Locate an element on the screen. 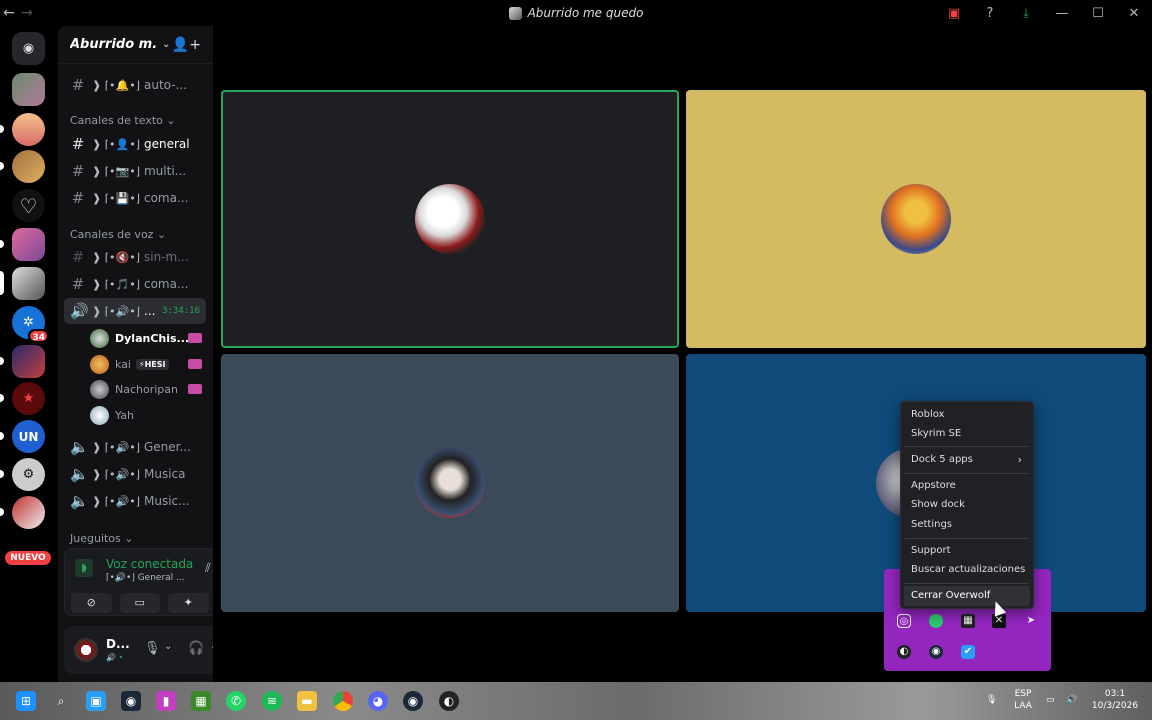  server-icon-4: ♡ is located at coordinates (28, 205).